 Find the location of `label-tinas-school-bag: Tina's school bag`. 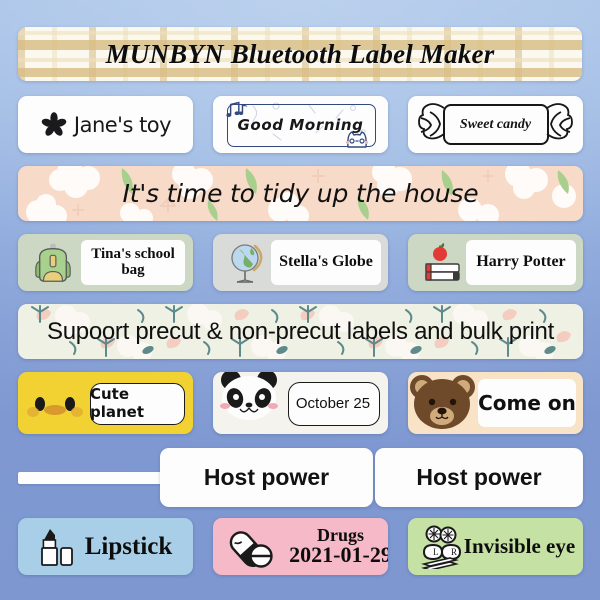

label-tinas-school-bag: Tina's school bag is located at coordinates (105, 262).